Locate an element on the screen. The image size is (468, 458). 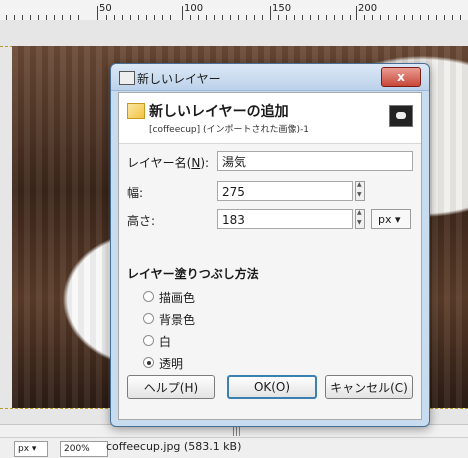
fill-method-label: レイヤー塗りつぶし方法 is located at coordinates (193, 274).